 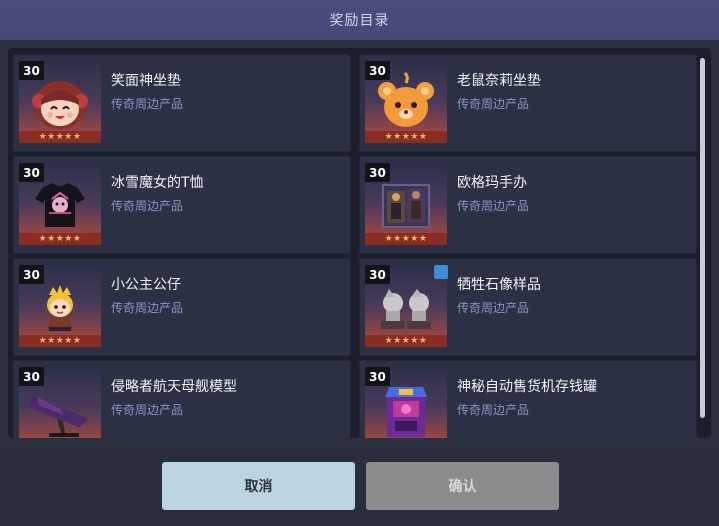 I want to click on reward-item: 30 ★★★★★ 老鼠奈莉坐垫 传奇周边产品, so click(x=528, y=103).